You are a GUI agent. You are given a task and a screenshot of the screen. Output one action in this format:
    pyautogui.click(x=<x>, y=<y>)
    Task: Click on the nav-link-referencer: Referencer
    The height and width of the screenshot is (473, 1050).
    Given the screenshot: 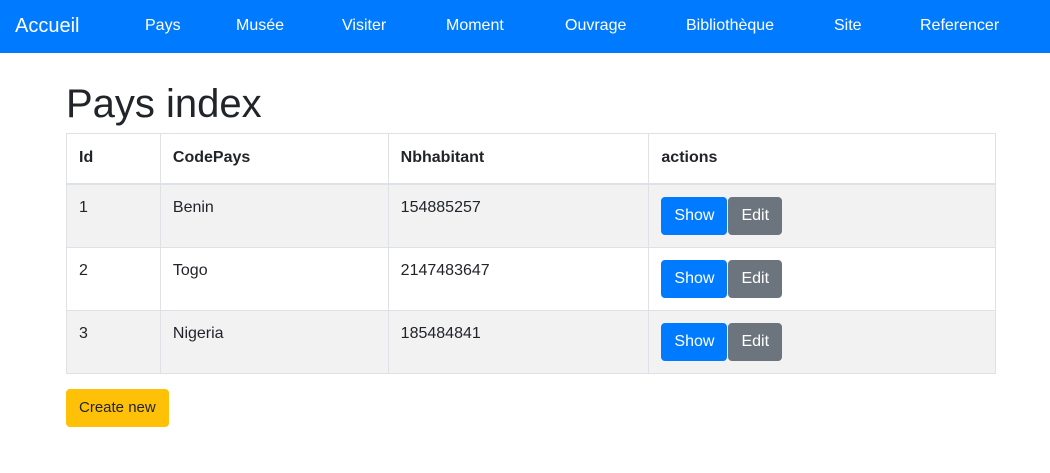 What is the action you would take?
    pyautogui.click(x=959, y=26)
    